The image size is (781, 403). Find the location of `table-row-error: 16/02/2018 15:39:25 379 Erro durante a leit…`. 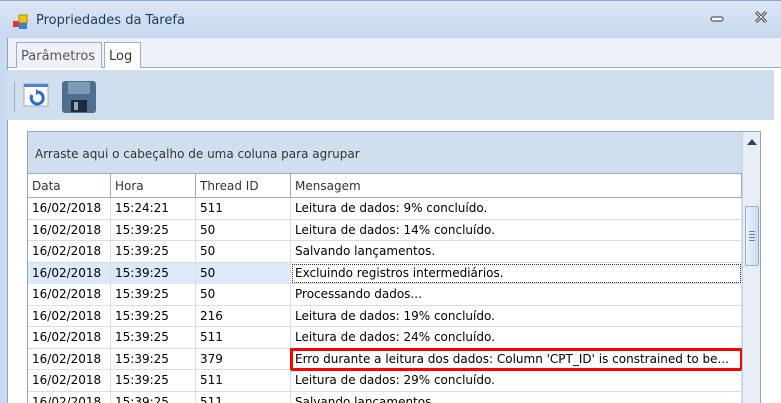

table-row-error: 16/02/2018 15:39:25 379 Erro durante a leit… is located at coordinates (385, 359).